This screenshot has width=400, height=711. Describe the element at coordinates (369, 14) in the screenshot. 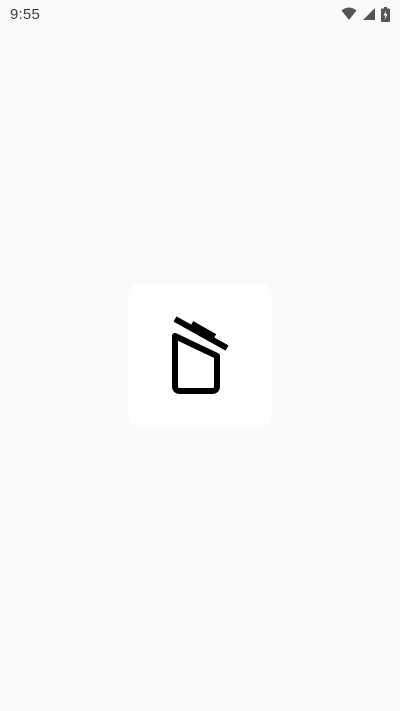

I see `cellular-signal-icon` at that location.